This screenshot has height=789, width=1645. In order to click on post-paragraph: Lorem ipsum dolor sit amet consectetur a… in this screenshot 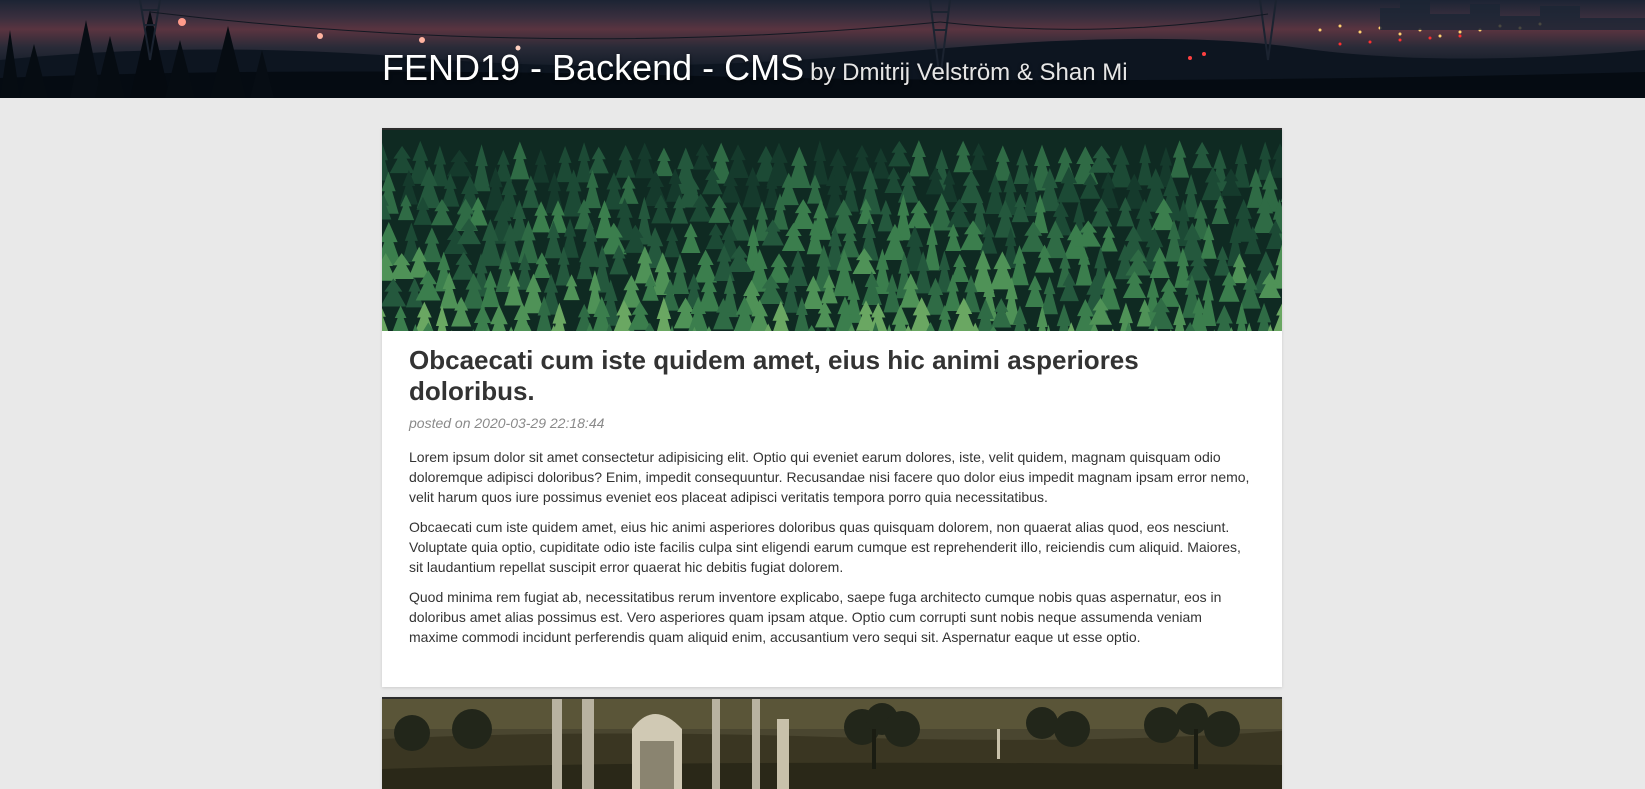, I will do `click(831, 477)`.